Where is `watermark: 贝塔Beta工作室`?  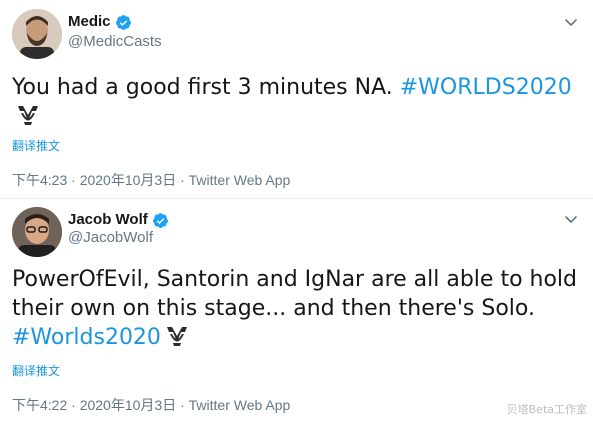 watermark: 贝塔Beta工作室 is located at coordinates (546, 409).